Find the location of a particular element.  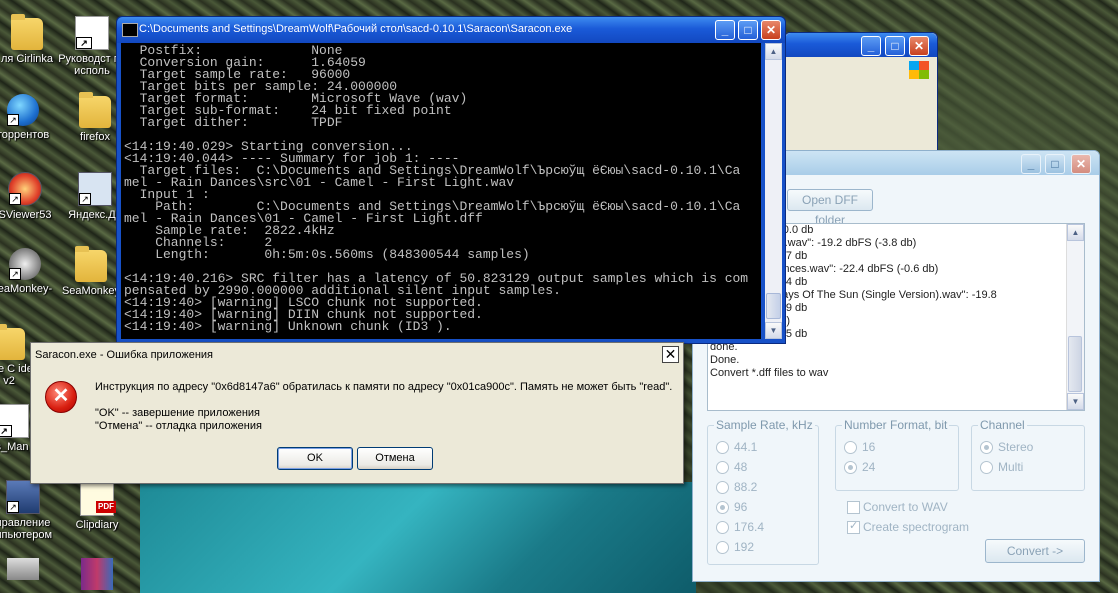

background-window: _ □ ✕ is located at coordinates (861, 98).